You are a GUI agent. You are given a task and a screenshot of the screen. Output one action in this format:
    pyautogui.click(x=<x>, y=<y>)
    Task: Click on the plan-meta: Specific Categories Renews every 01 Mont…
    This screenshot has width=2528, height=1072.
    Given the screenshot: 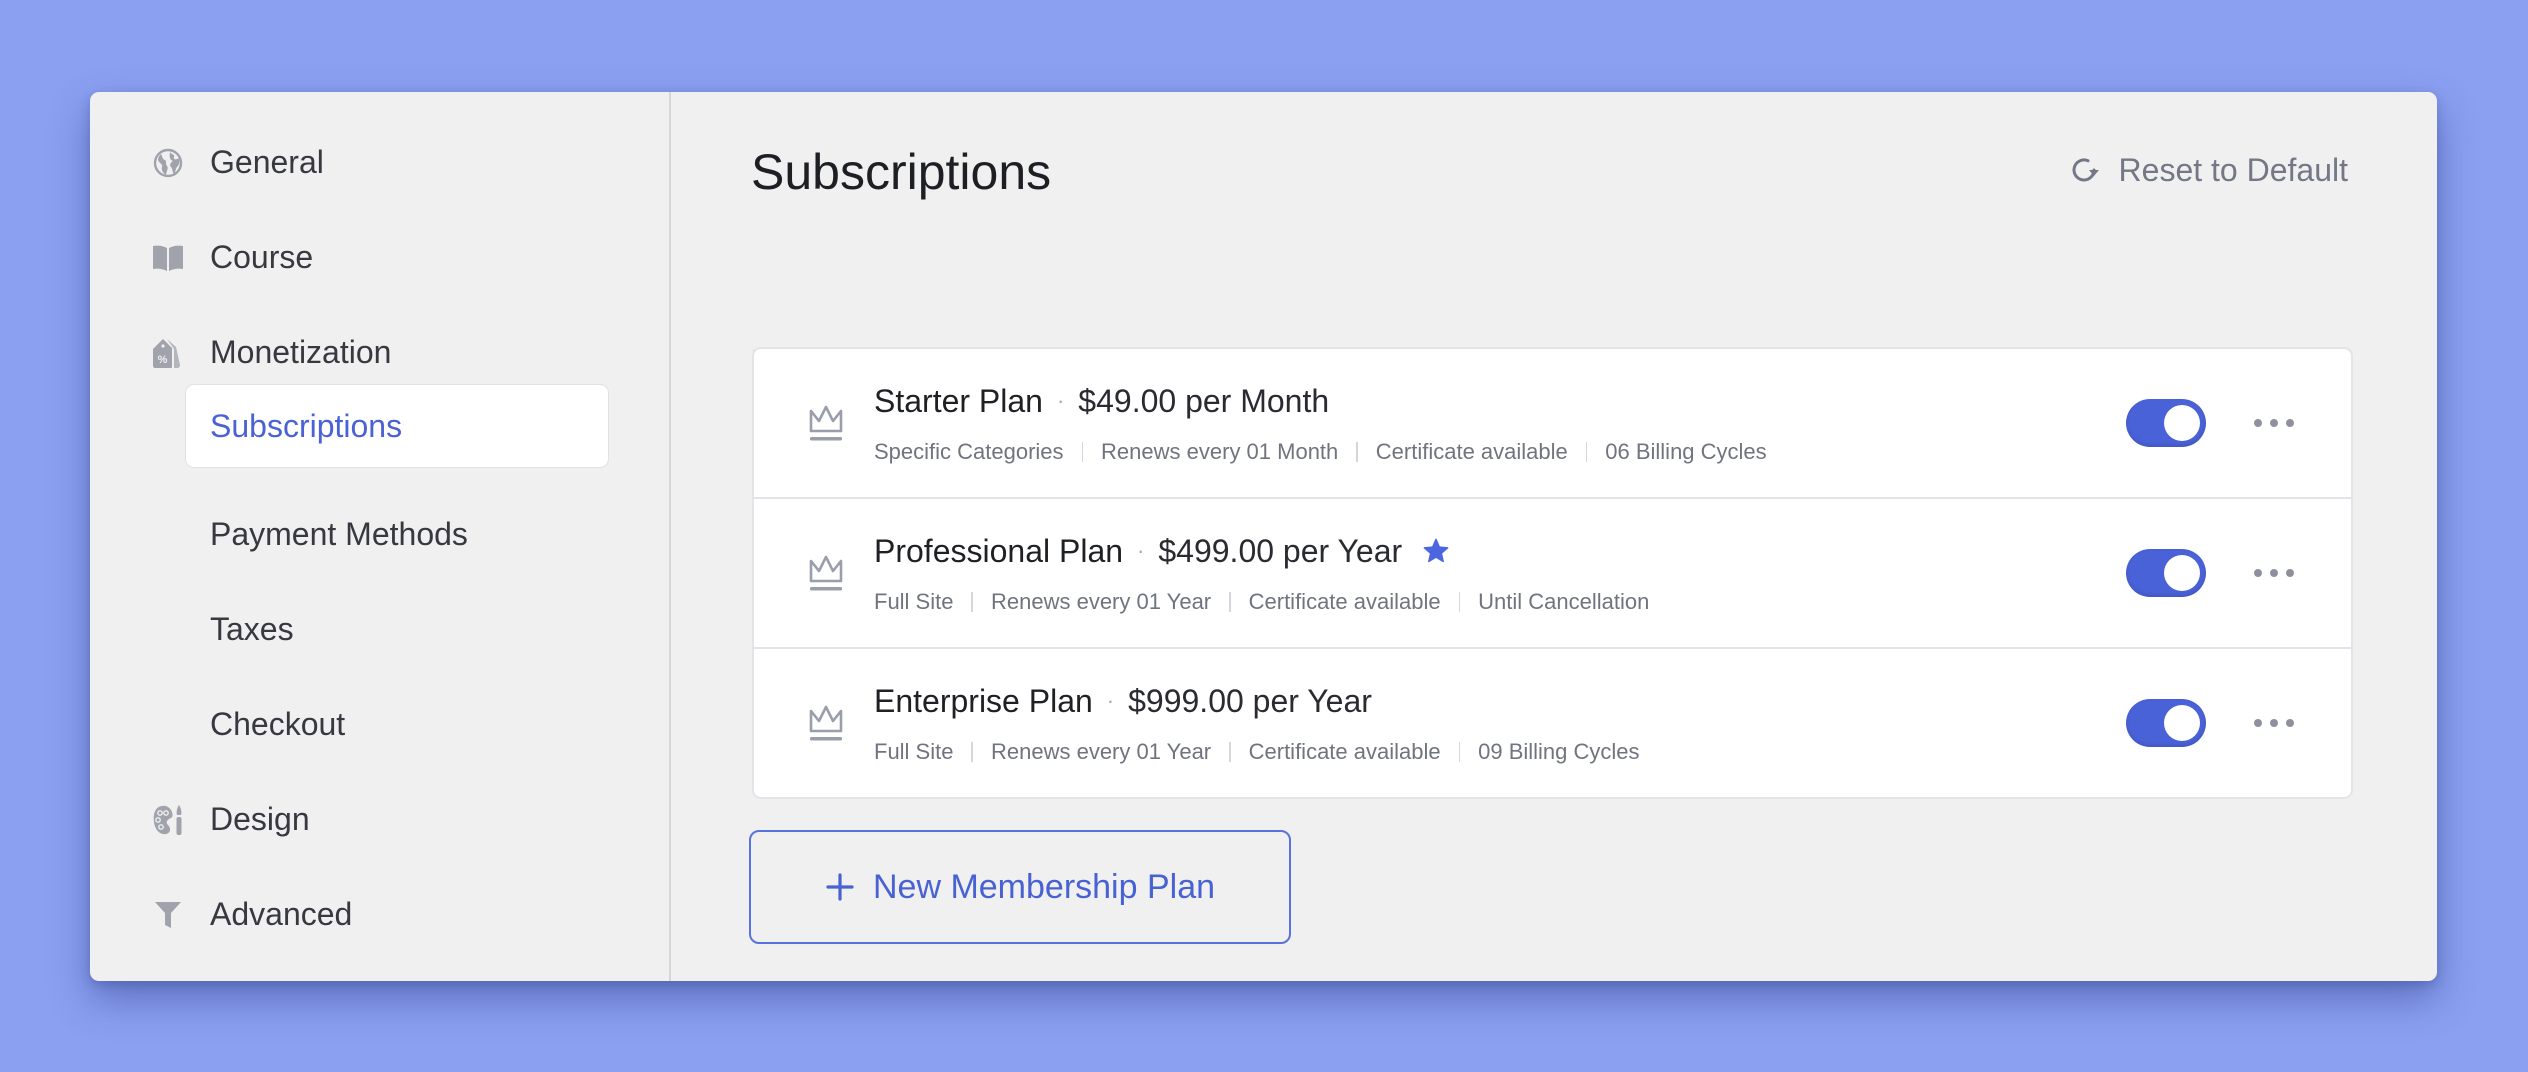 What is the action you would take?
    pyautogui.click(x=1320, y=452)
    